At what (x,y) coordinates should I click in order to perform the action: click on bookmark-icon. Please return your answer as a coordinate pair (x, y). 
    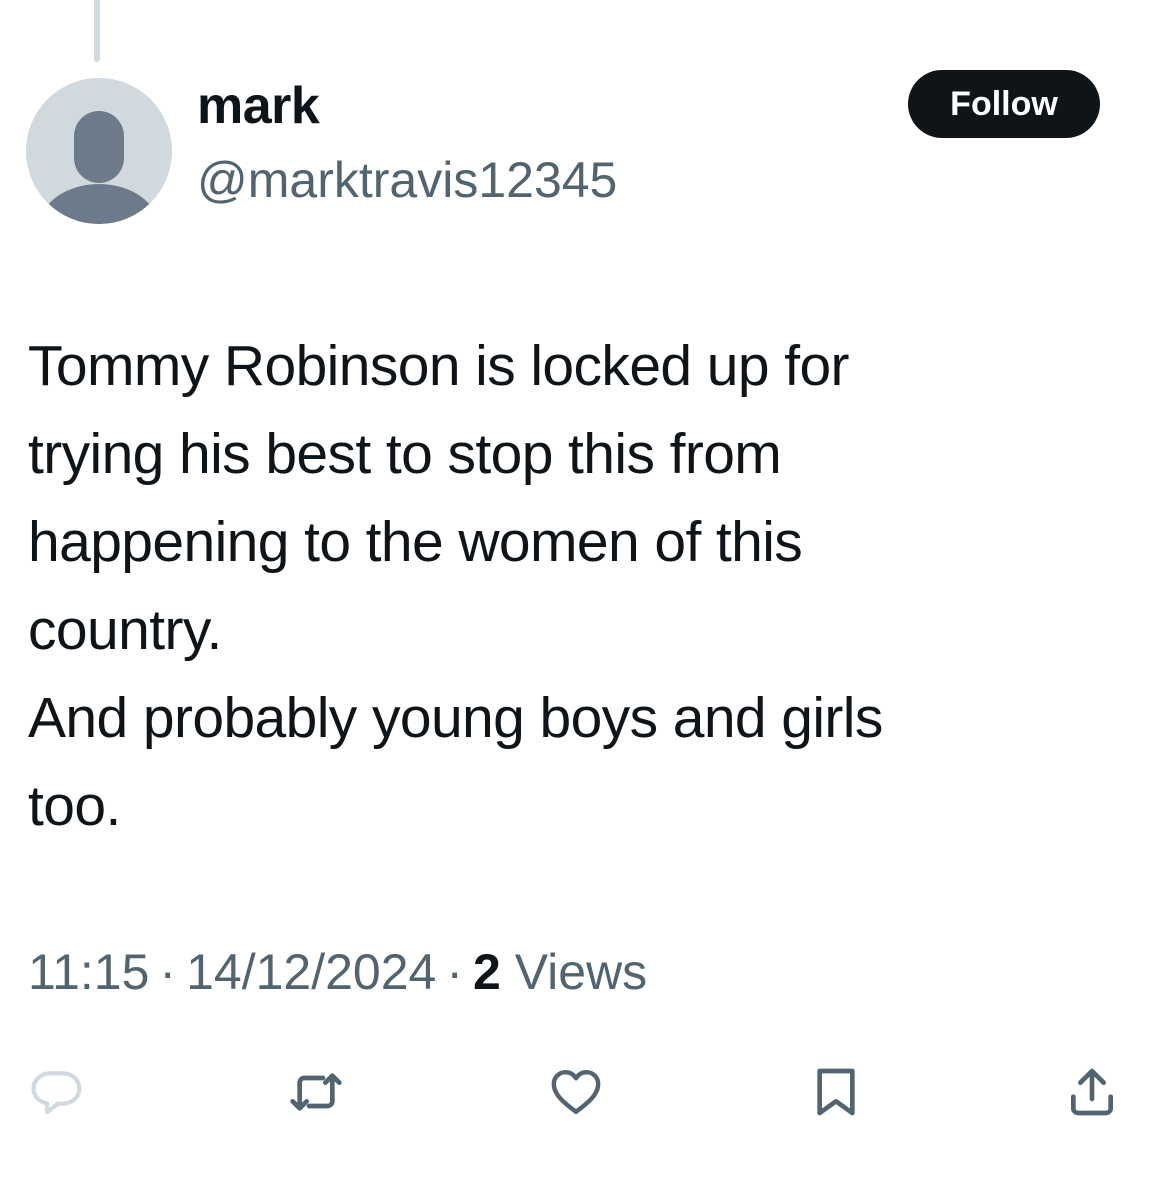
    Looking at the image, I should click on (836, 1092).